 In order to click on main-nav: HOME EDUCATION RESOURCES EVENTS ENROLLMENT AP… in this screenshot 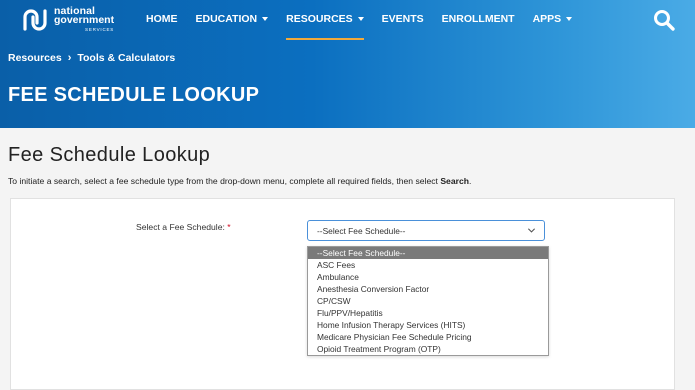, I will do `click(368, 25)`.